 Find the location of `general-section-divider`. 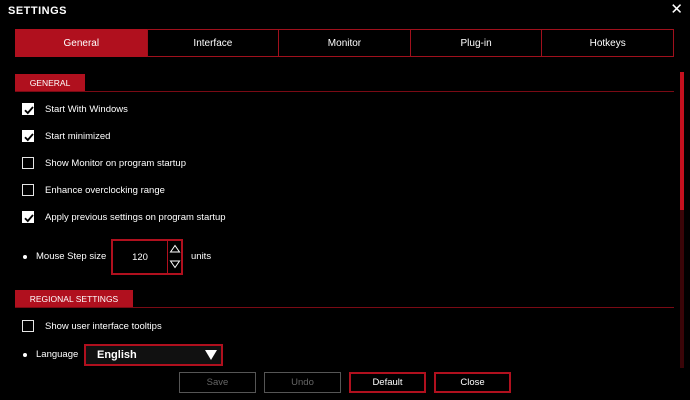

general-section-divider is located at coordinates (344, 91).